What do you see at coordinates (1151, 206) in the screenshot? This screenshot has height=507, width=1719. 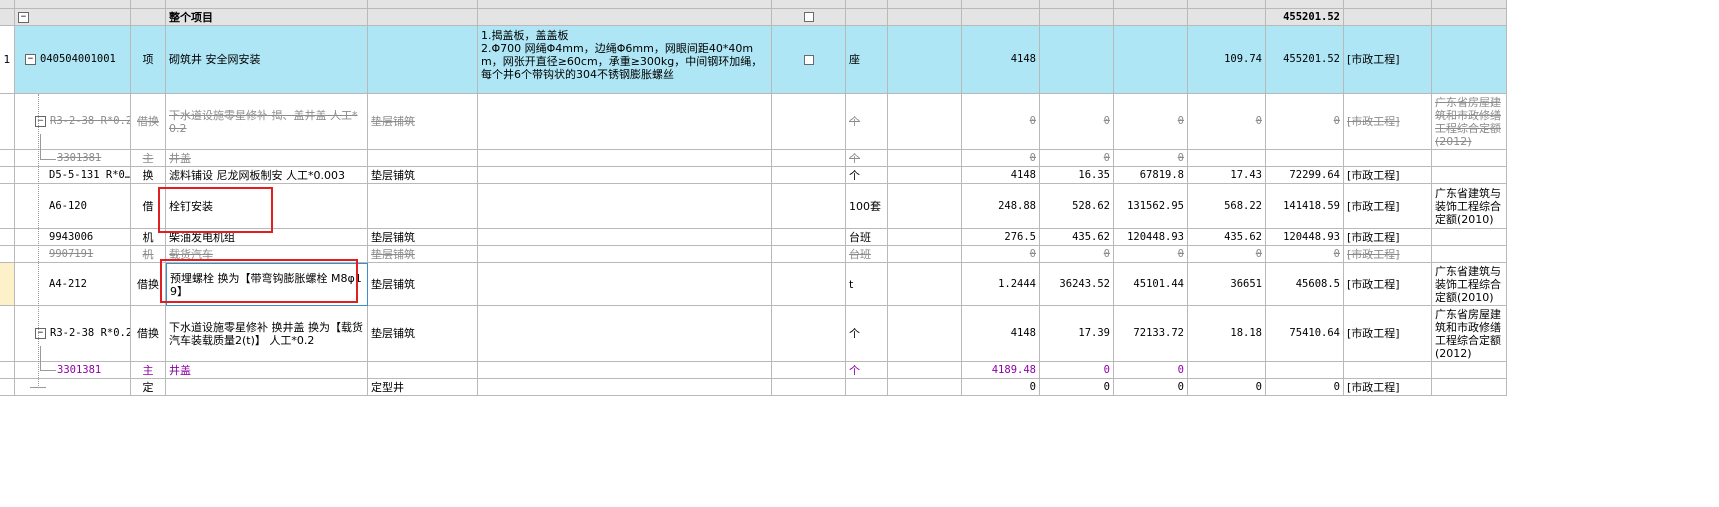 I see `total-cell: 131562.95` at bounding box center [1151, 206].